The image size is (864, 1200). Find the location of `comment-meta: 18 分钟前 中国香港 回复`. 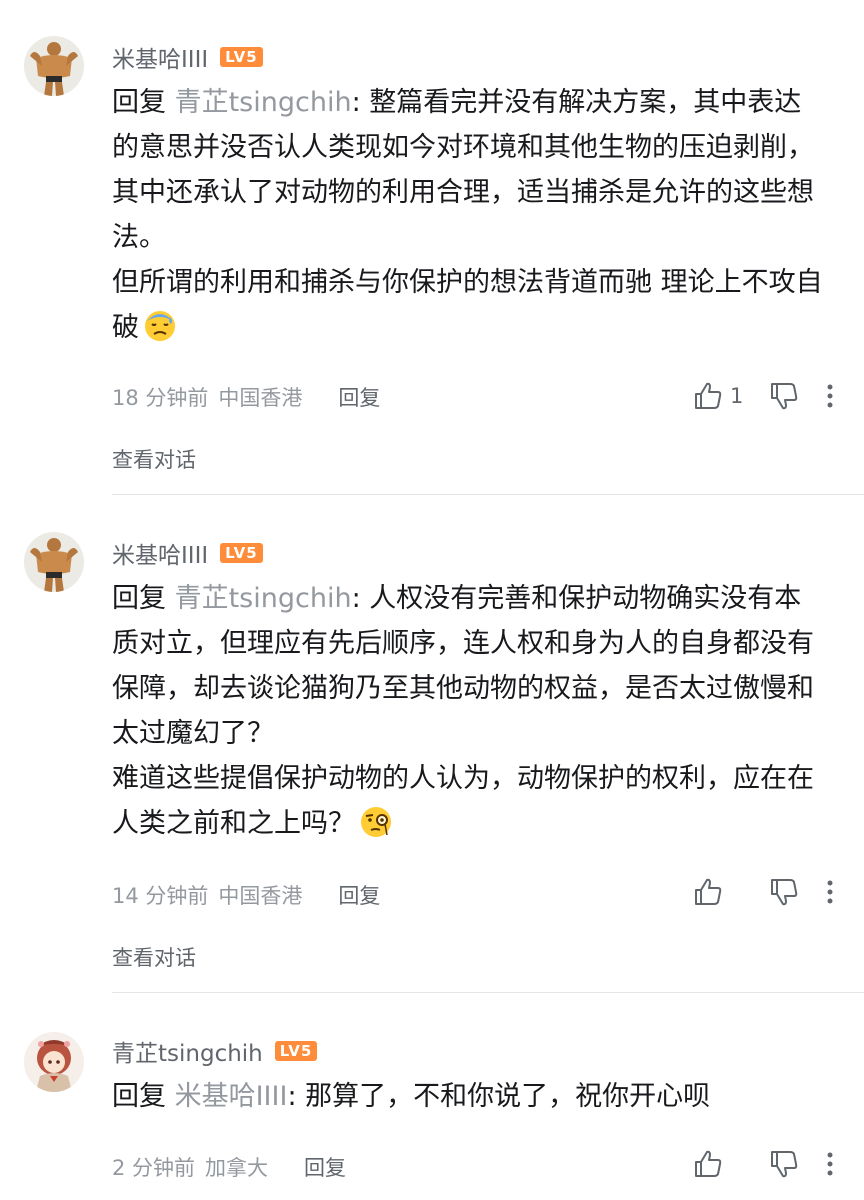

comment-meta: 18 分钟前 中国香港 回复 is located at coordinates (246, 397).